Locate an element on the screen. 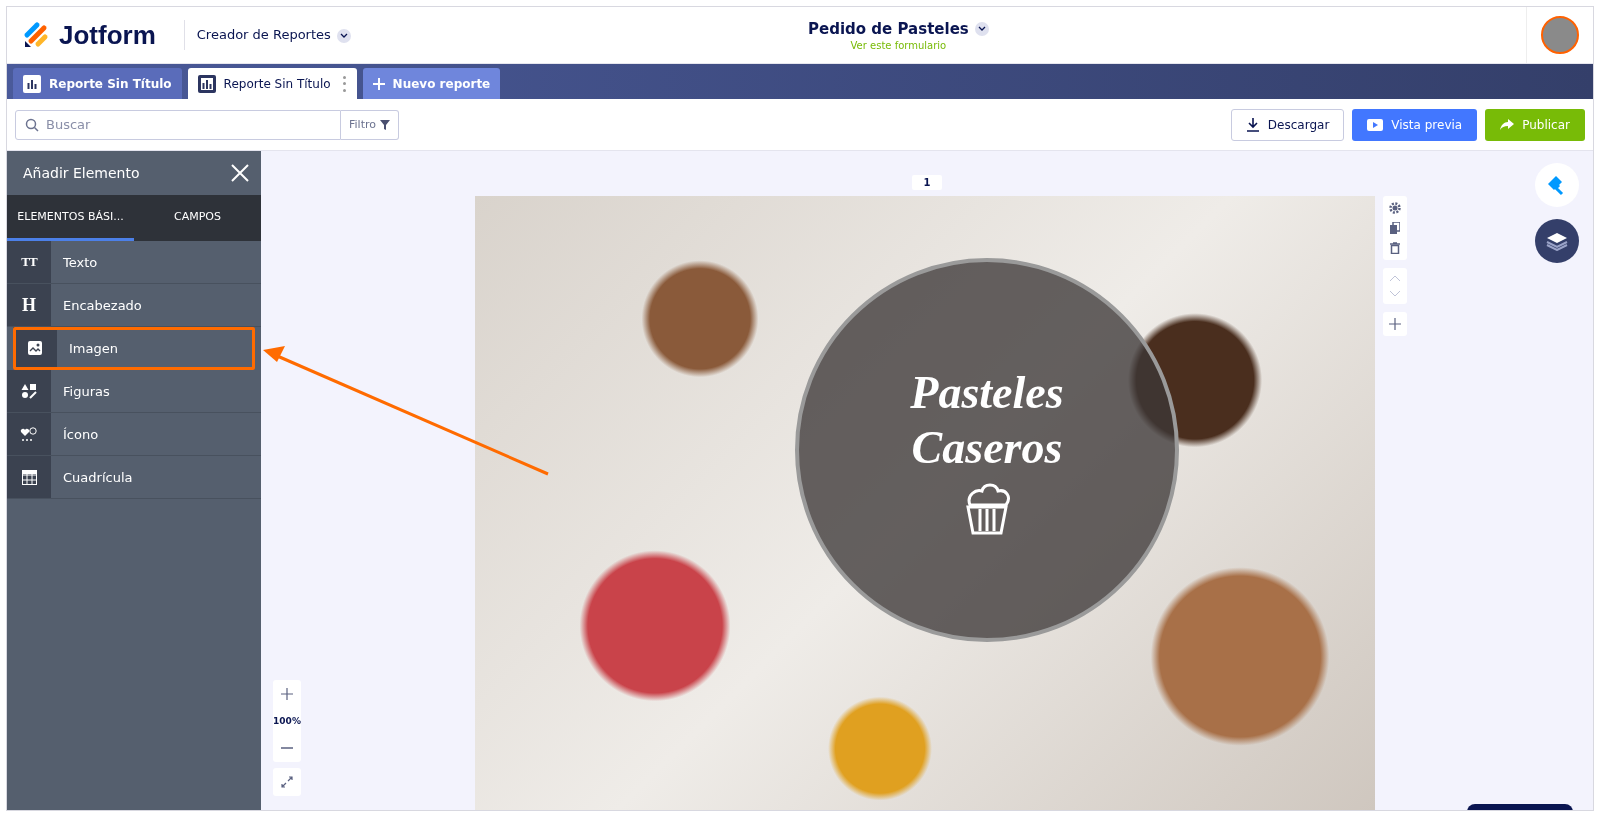 The width and height of the screenshot is (1600, 815). add-icon is located at coordinates (1395, 324).